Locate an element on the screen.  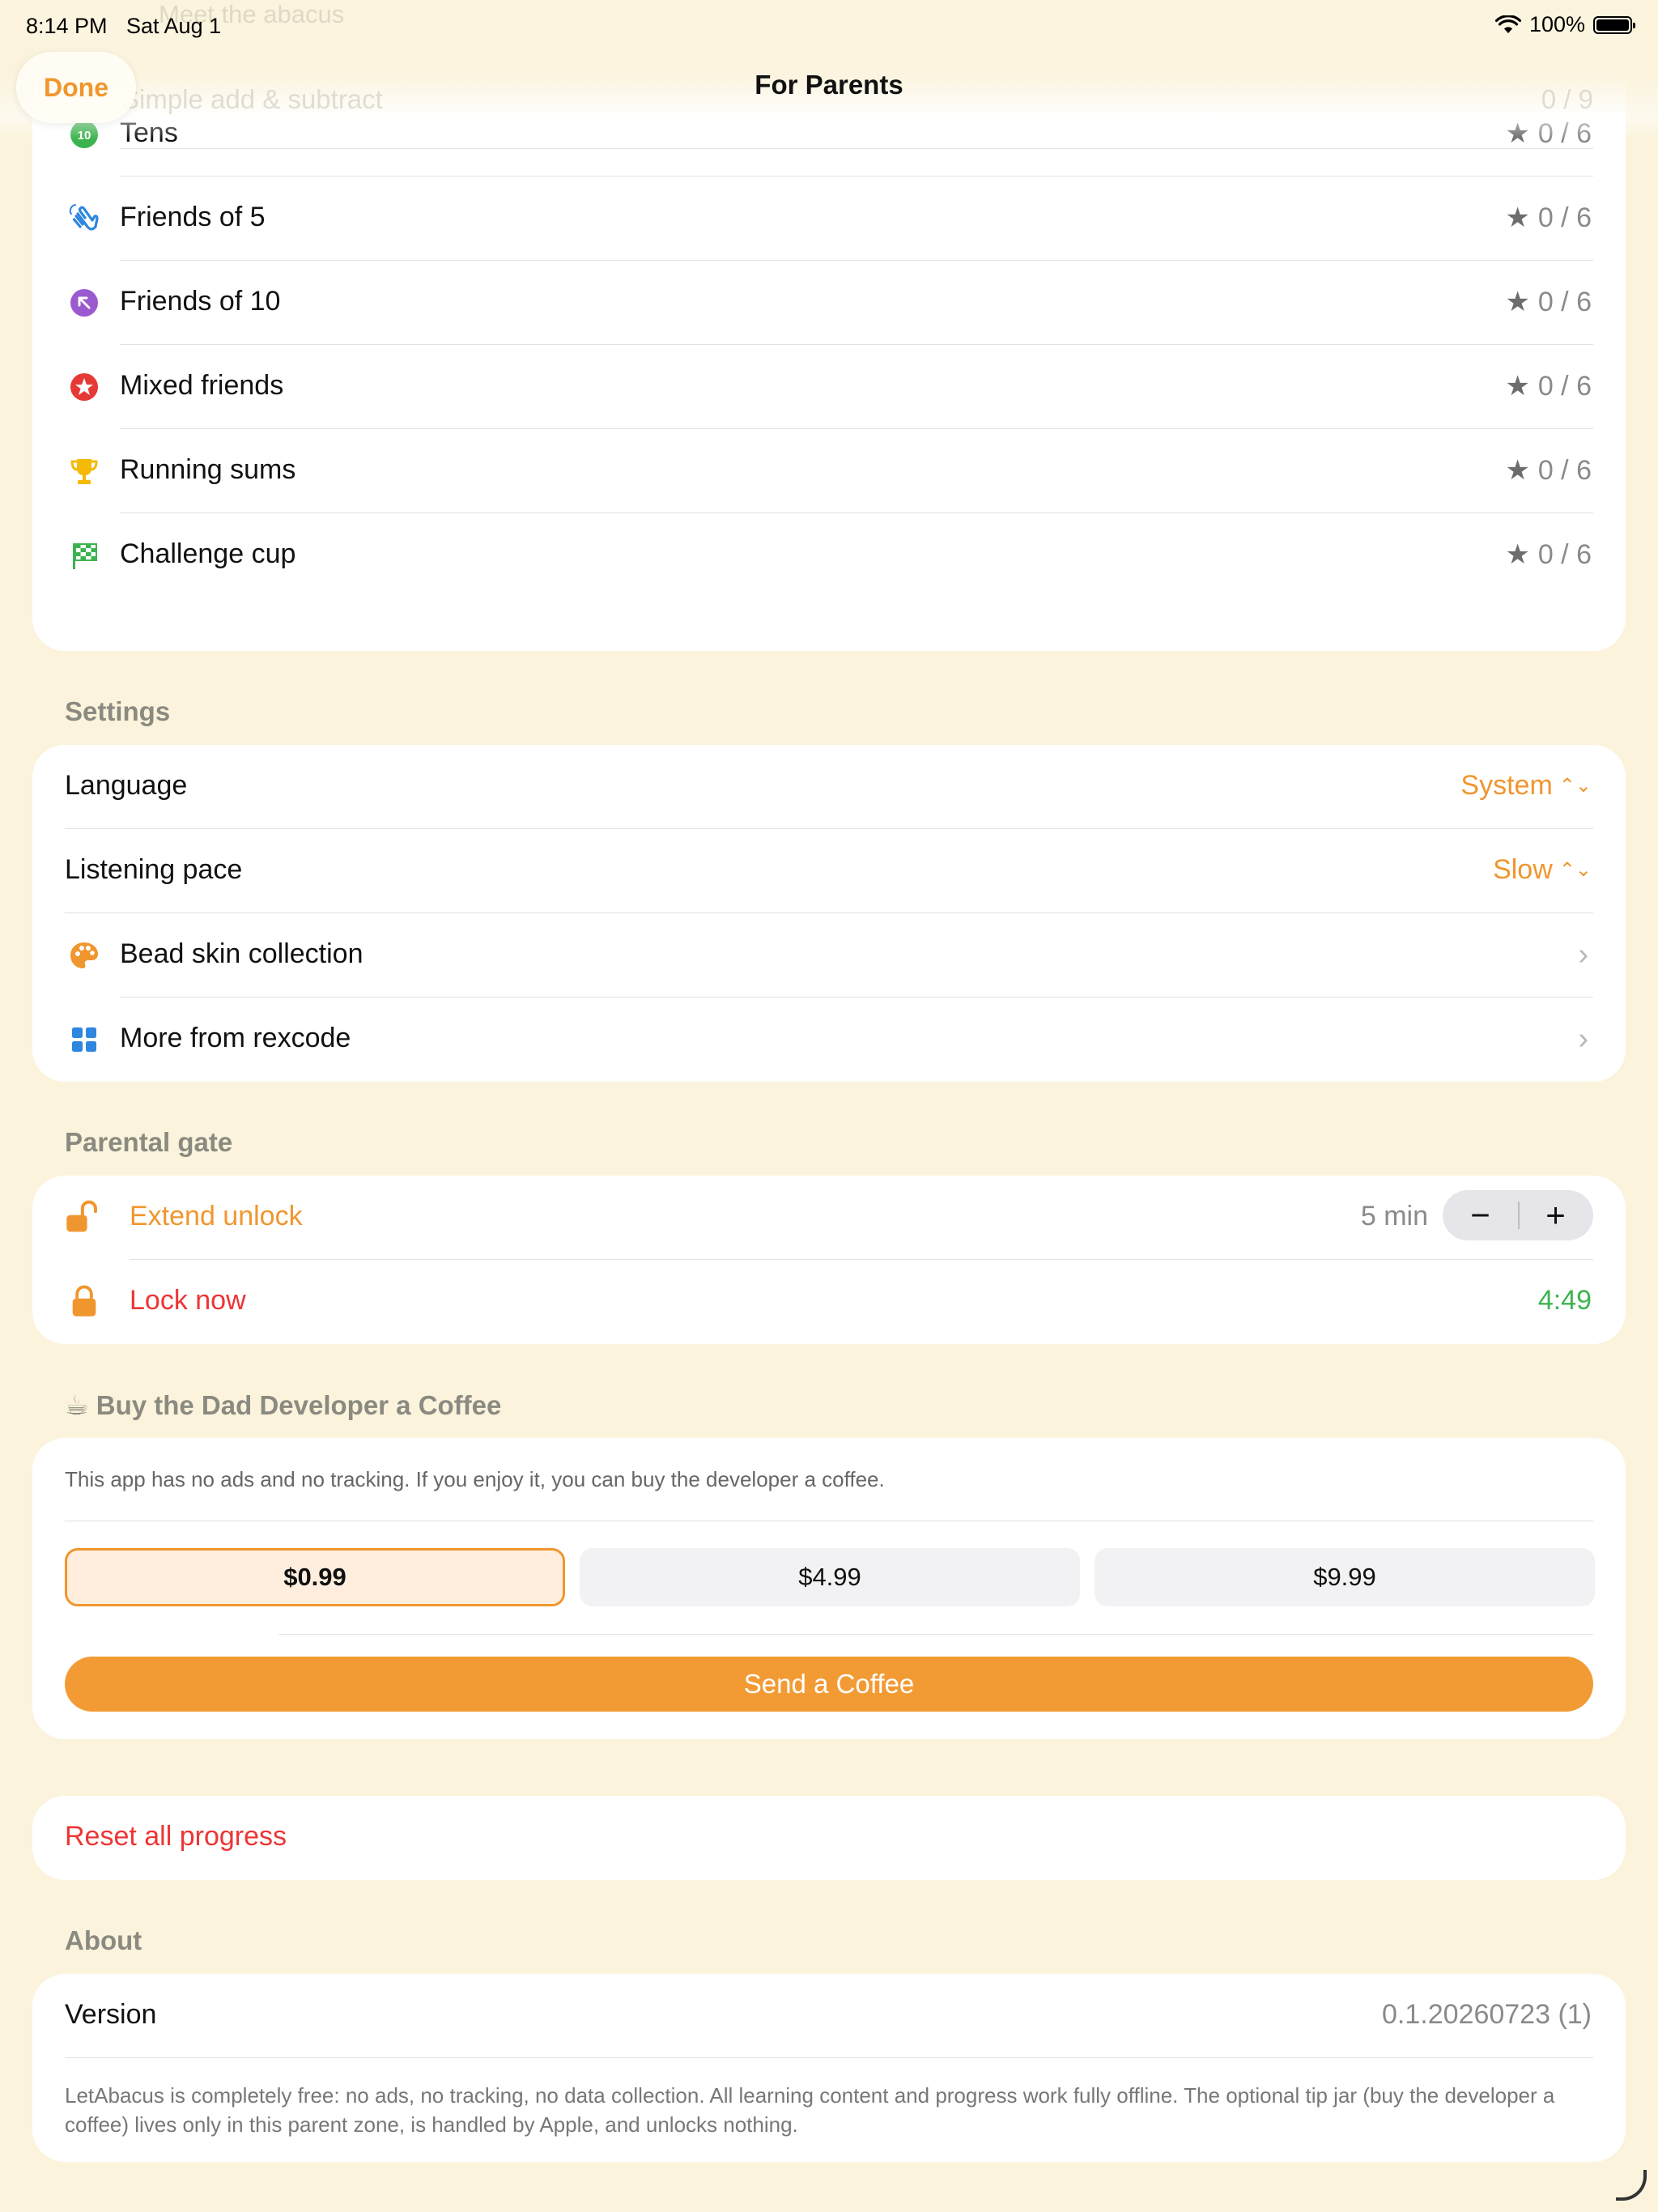
listening-pace-label: Listening pace is located at coordinates (154, 869).